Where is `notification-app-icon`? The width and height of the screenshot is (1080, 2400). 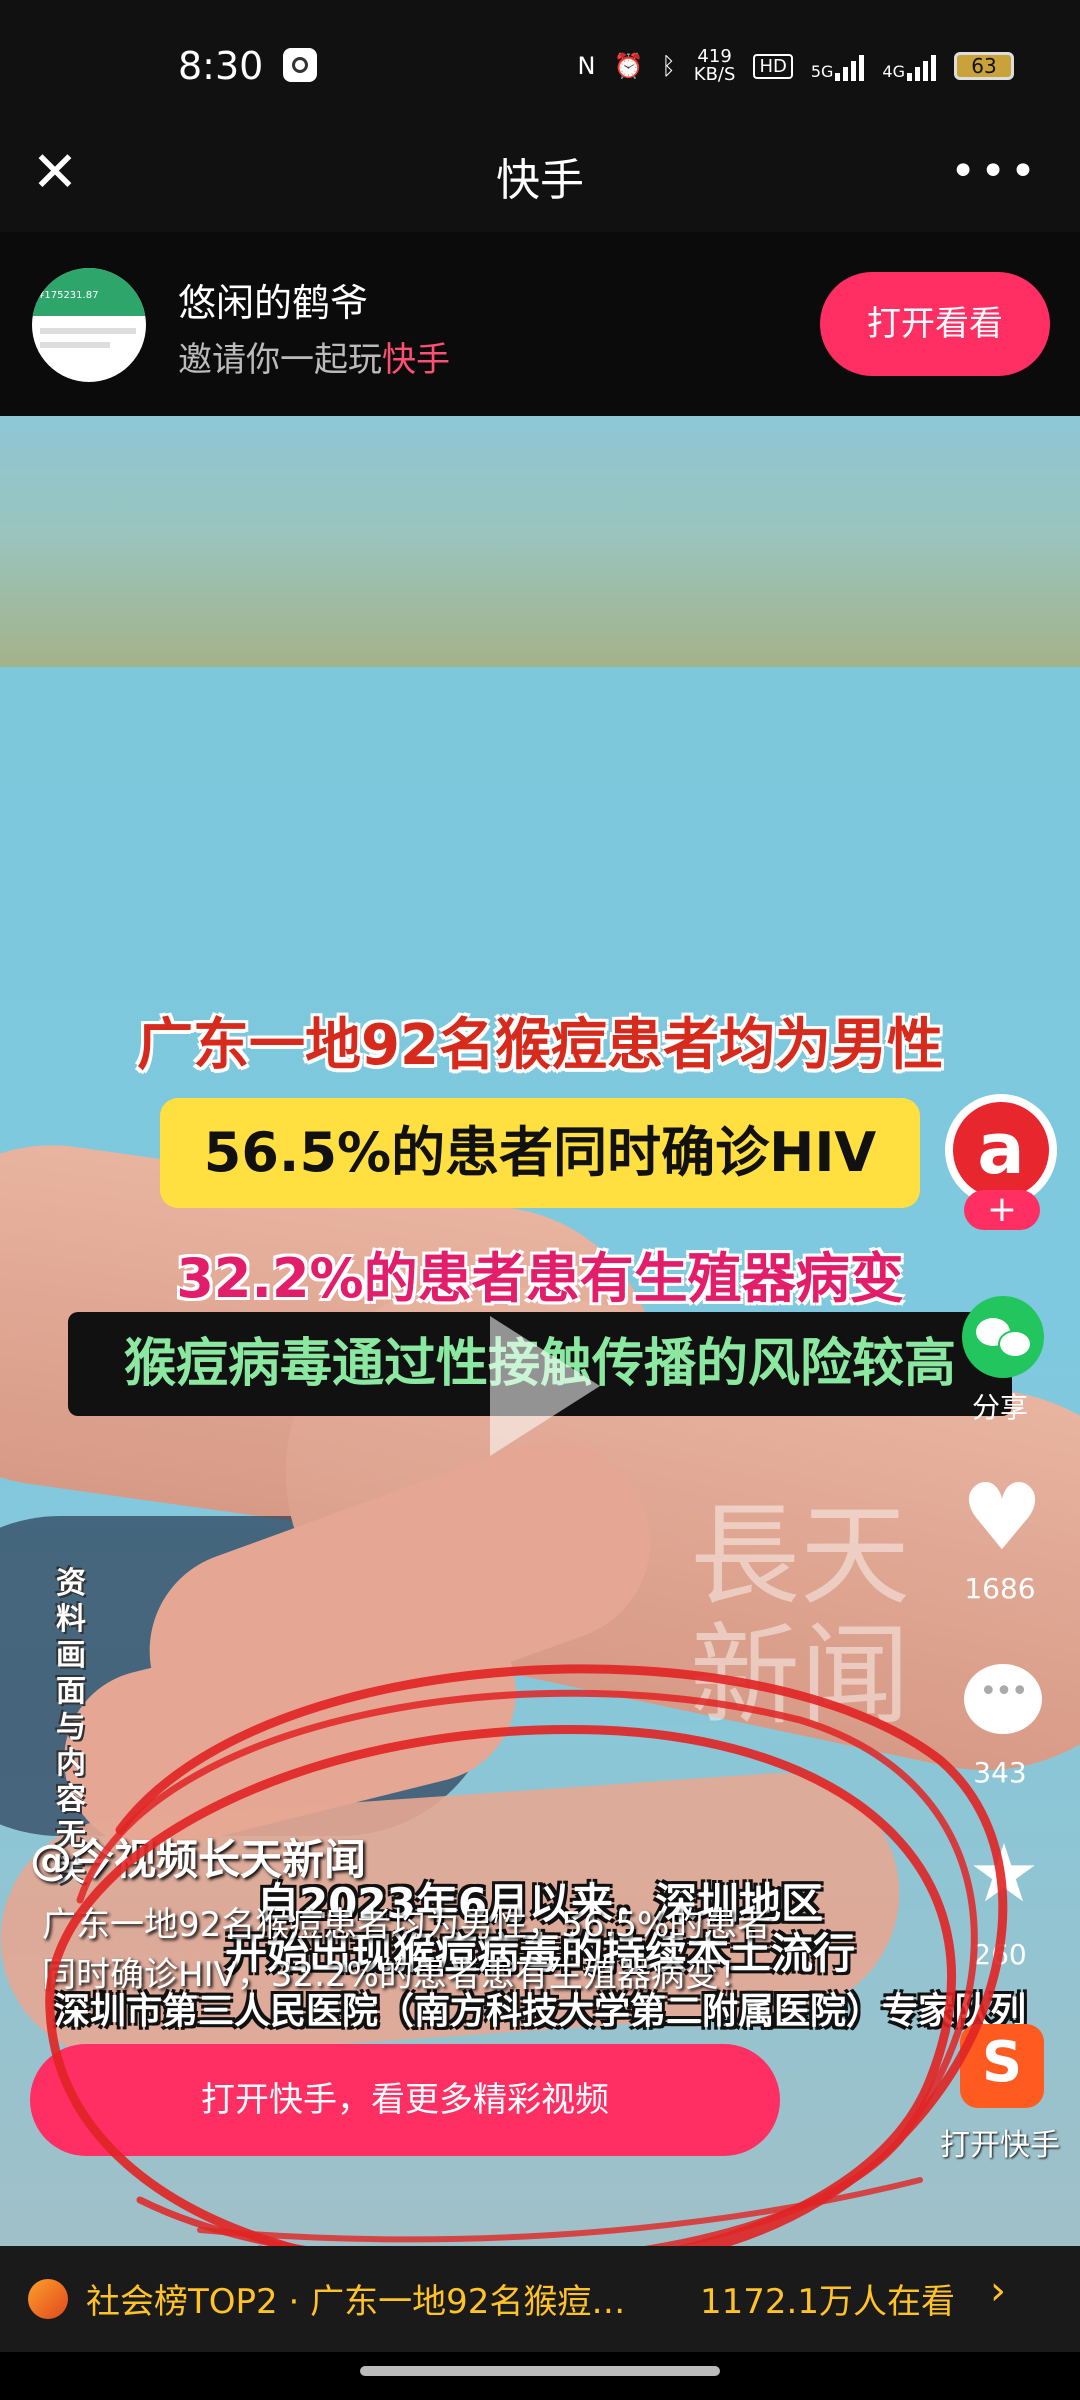 notification-app-icon is located at coordinates (300, 65).